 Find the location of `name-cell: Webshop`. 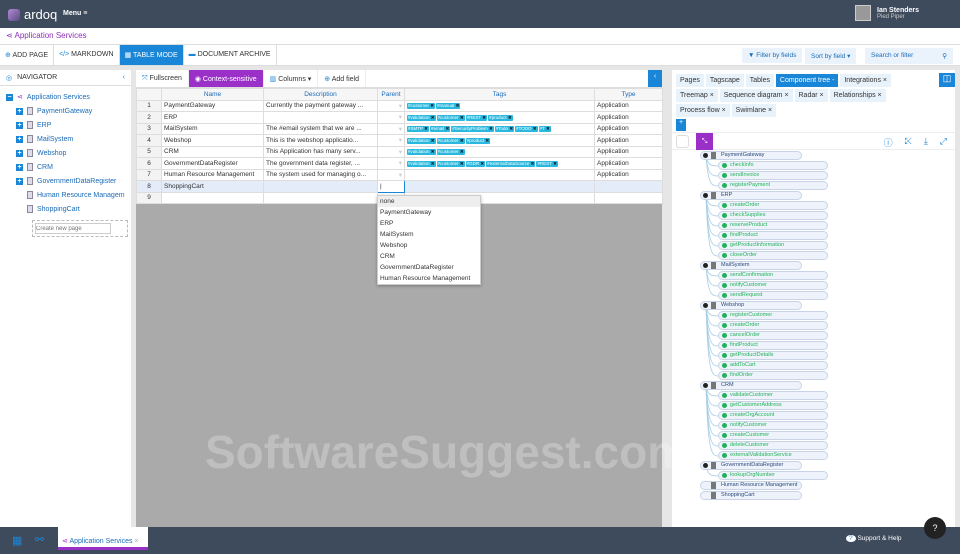

name-cell: Webshop is located at coordinates (212, 140).